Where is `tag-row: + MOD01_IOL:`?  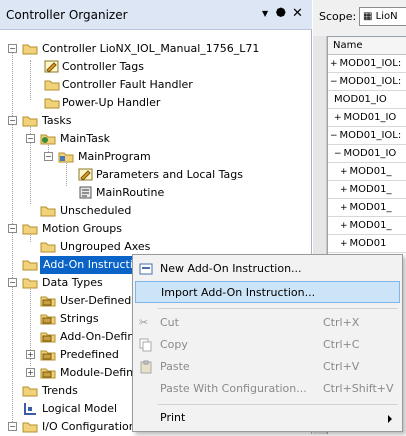
tag-row: + MOD01_IOL: is located at coordinates (367, 64).